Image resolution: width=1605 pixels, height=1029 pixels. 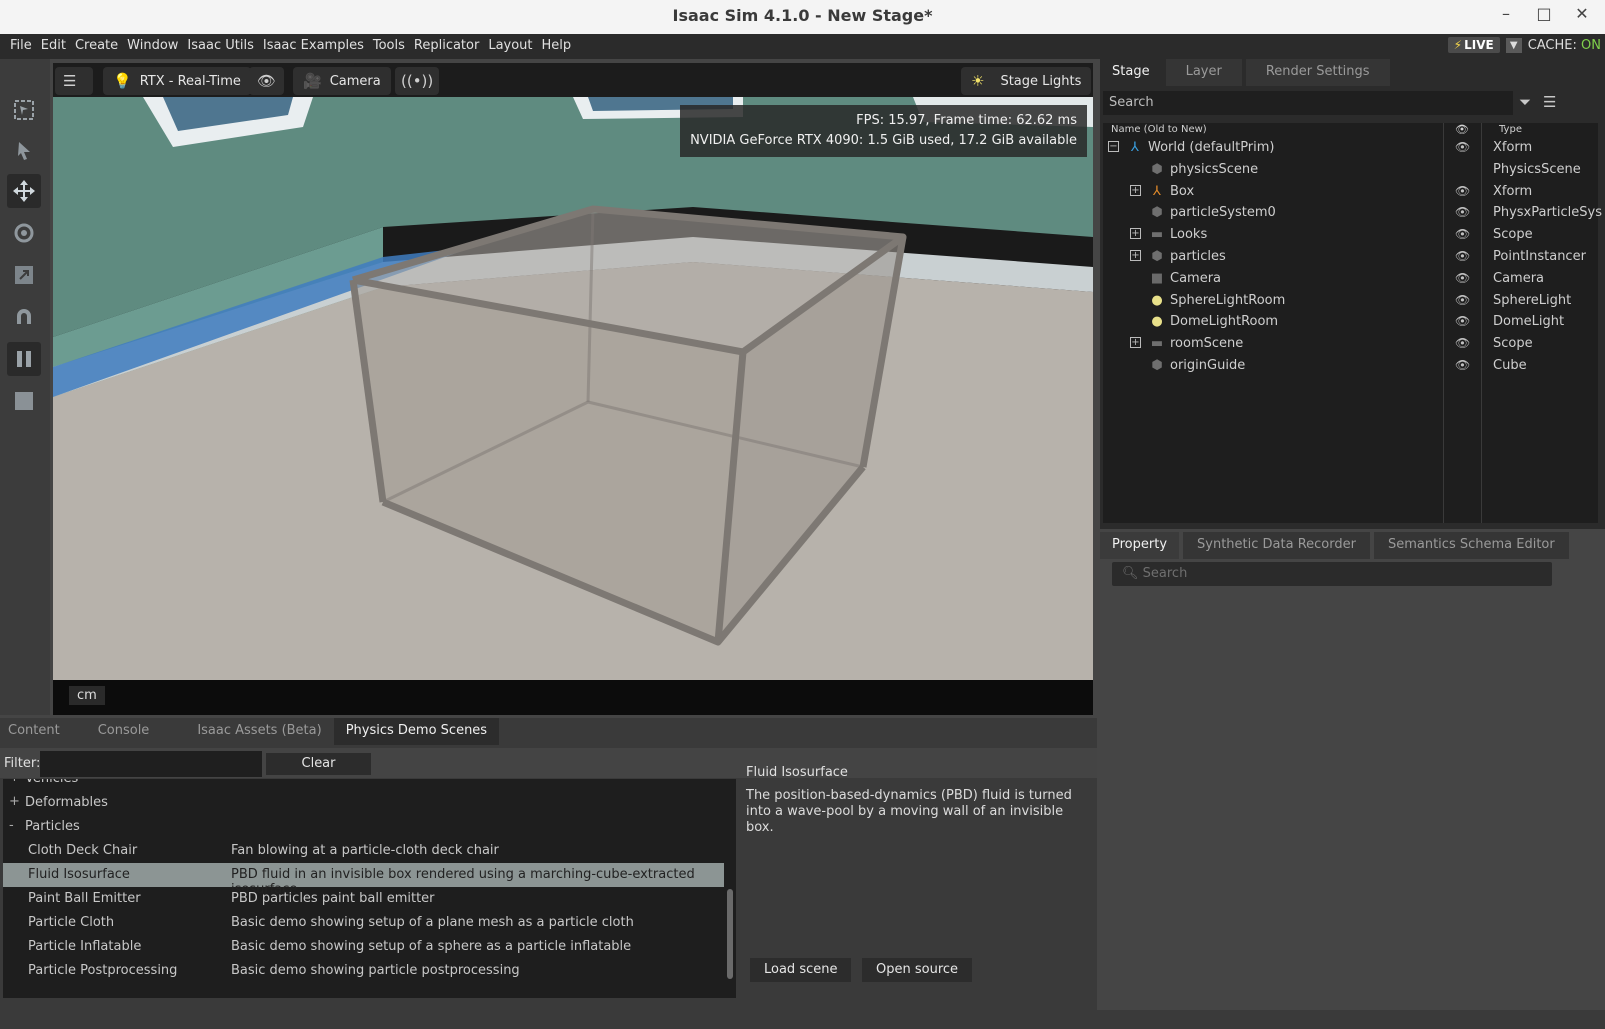 What do you see at coordinates (24, 110) in the screenshot?
I see `select-mode-icon` at bounding box center [24, 110].